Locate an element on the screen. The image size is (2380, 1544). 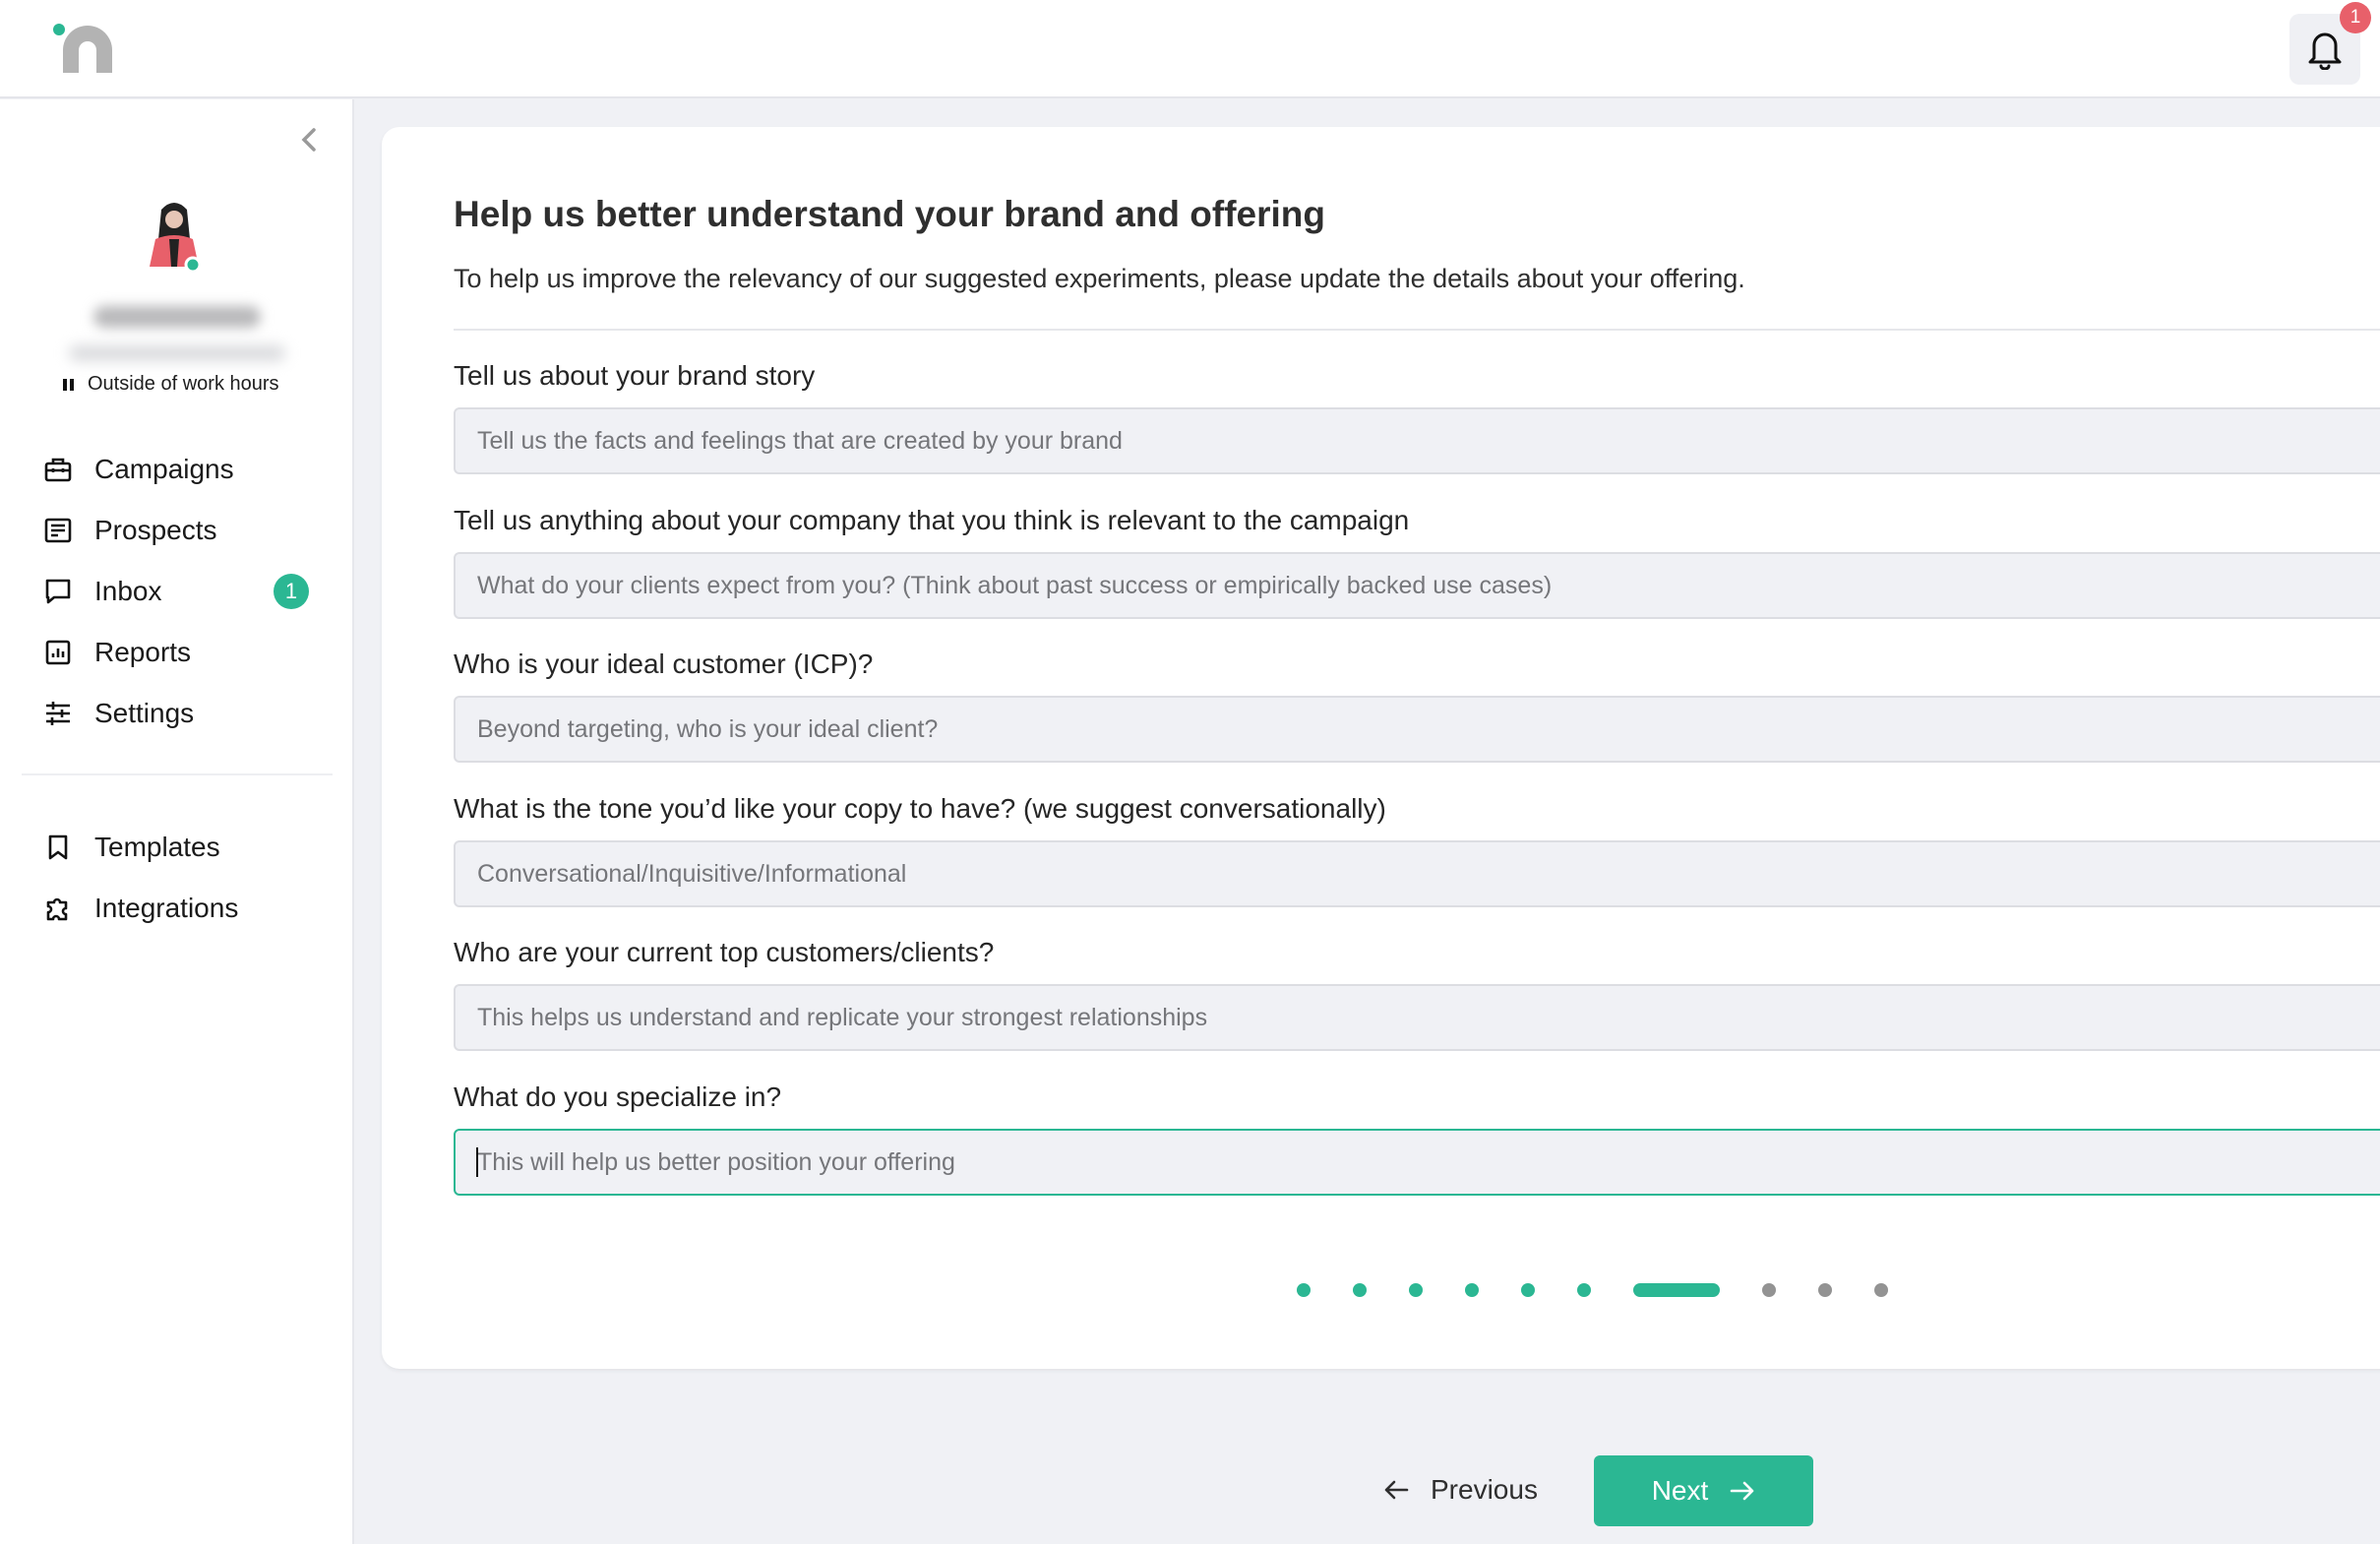
sidebar-item-label: Campaigns is located at coordinates (164, 469).